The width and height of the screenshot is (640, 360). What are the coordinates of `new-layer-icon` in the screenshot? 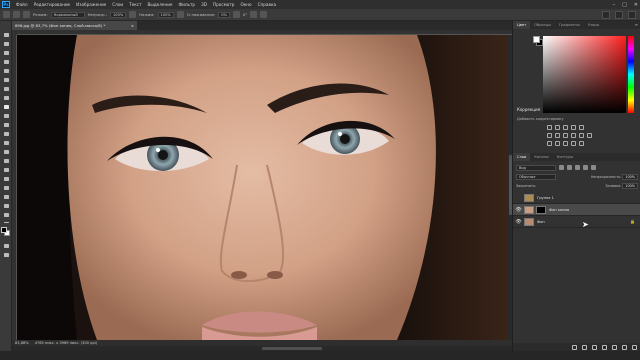 It's located at (624, 347).